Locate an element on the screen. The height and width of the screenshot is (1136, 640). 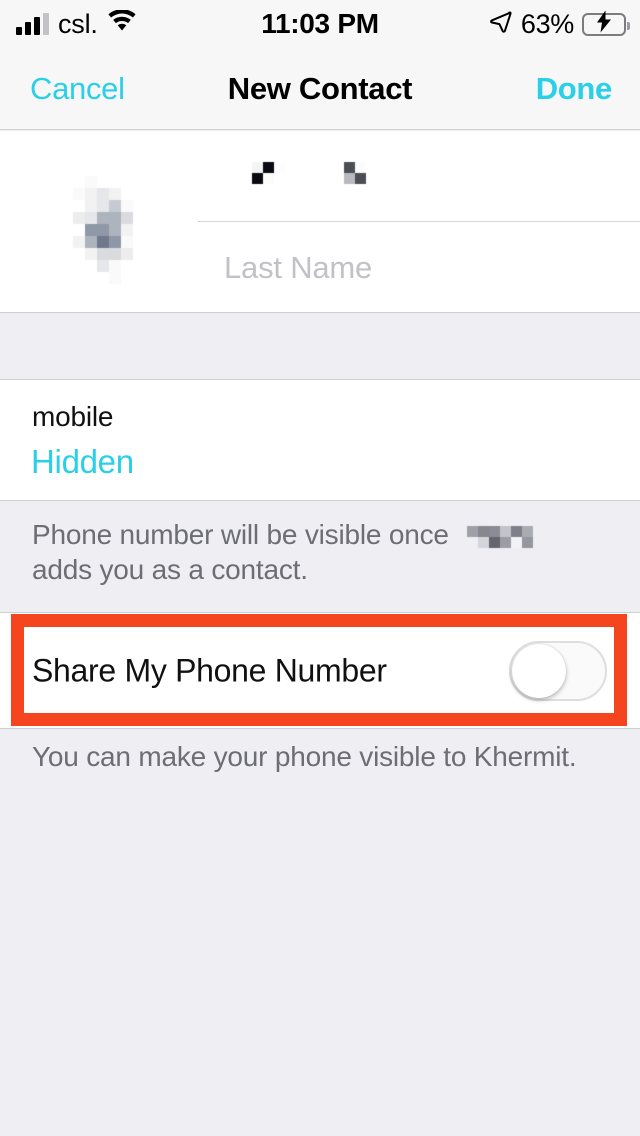
last-name-field: Last Name is located at coordinates (419, 267).